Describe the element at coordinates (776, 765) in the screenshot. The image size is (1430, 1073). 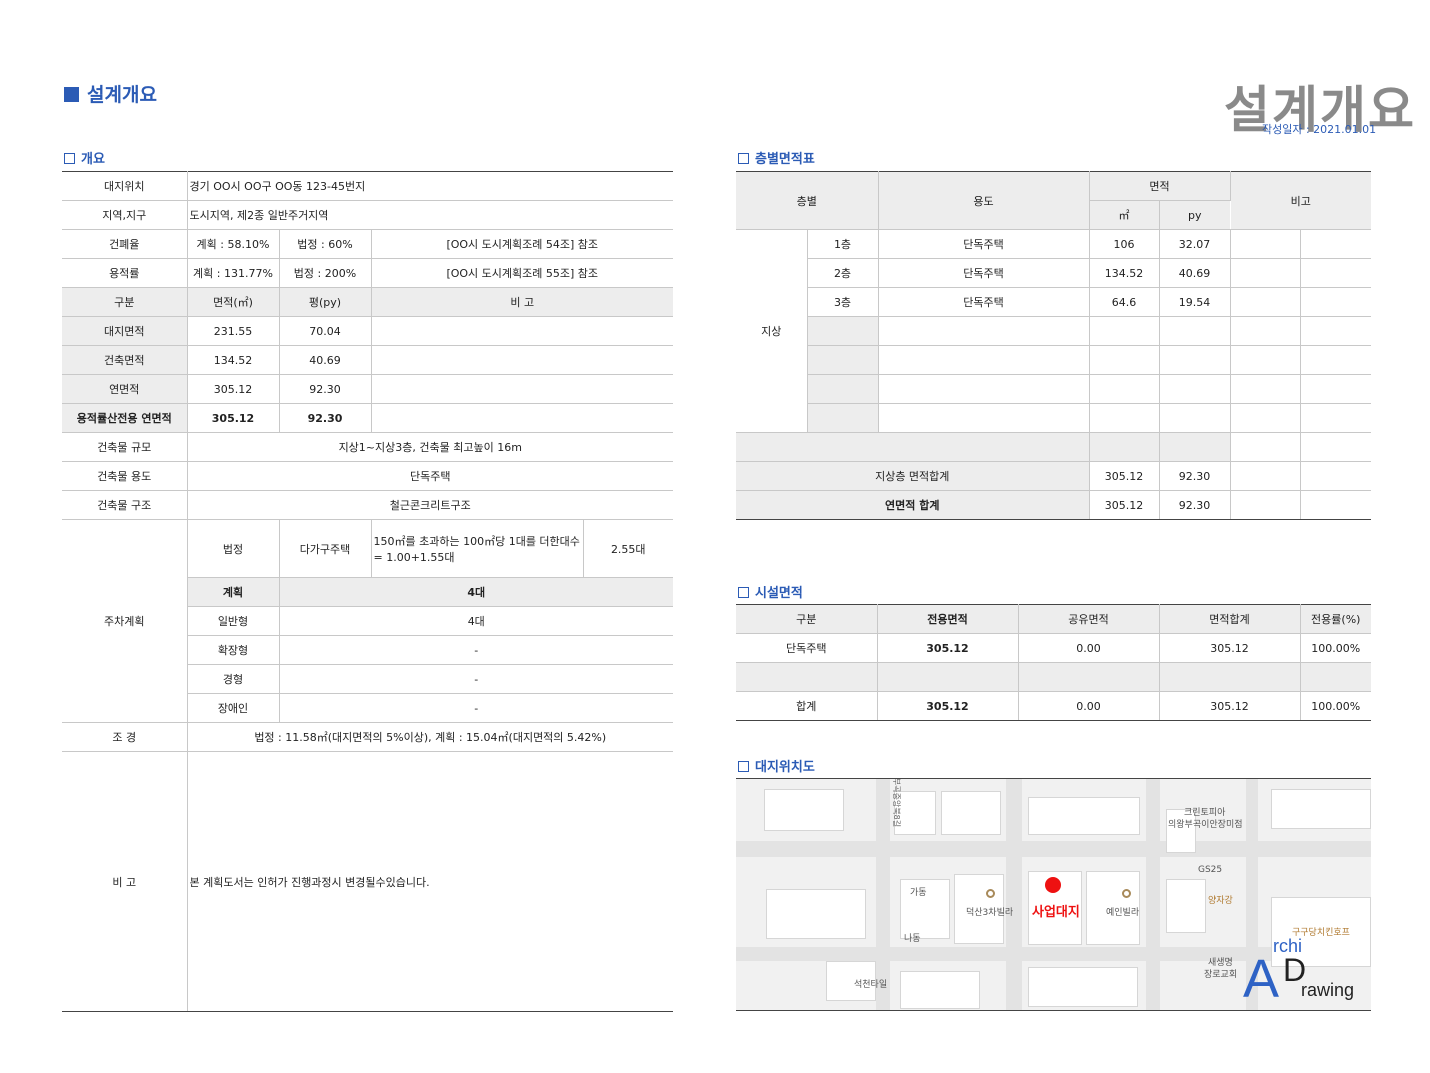
I see `section-title-location: 대지위치도` at that location.